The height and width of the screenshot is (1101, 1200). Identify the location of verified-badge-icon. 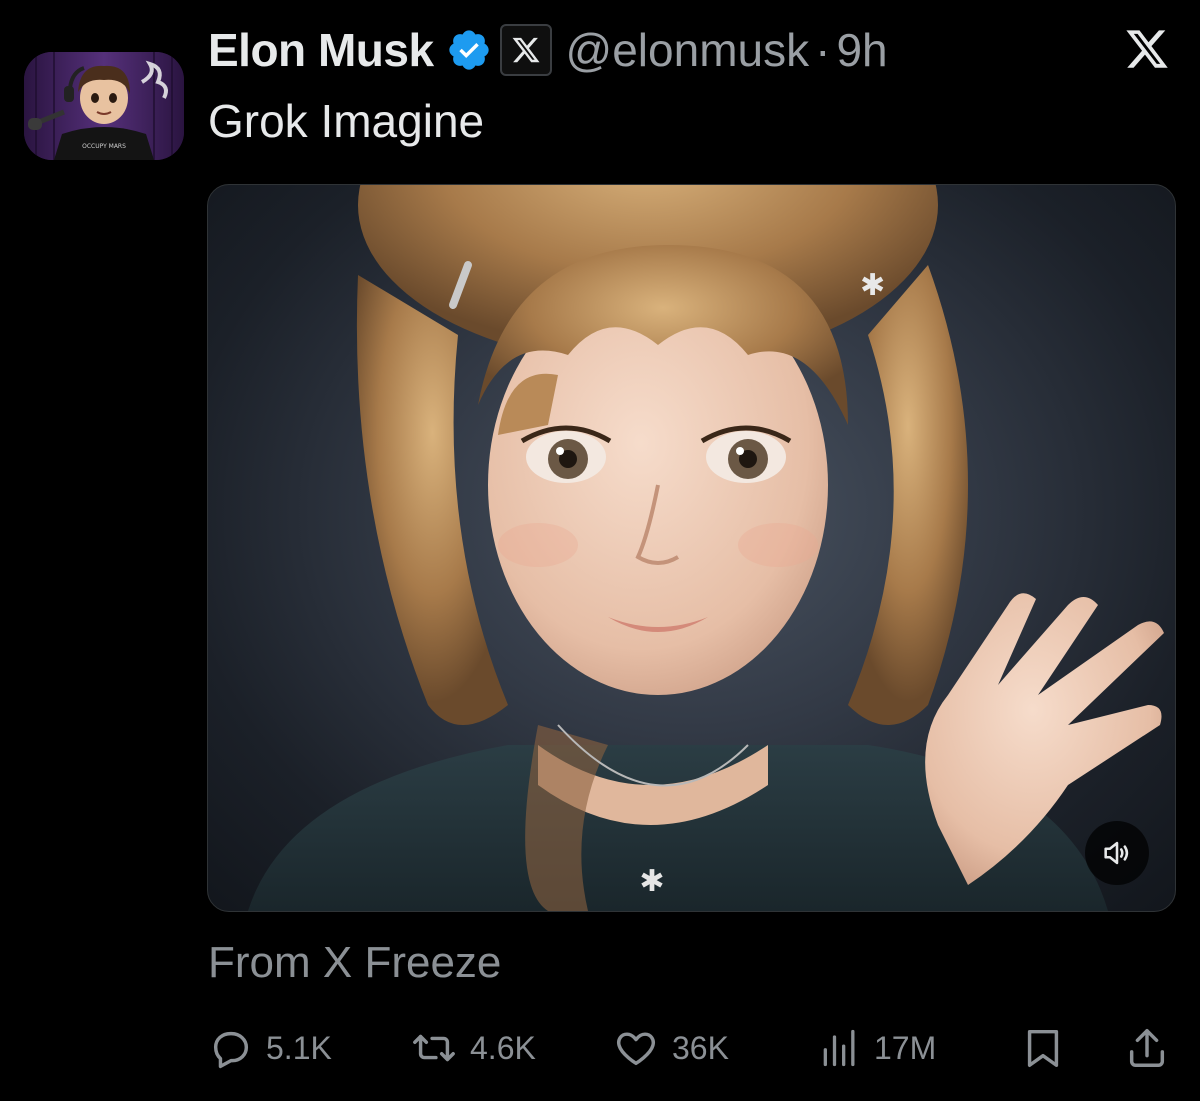
(469, 50).